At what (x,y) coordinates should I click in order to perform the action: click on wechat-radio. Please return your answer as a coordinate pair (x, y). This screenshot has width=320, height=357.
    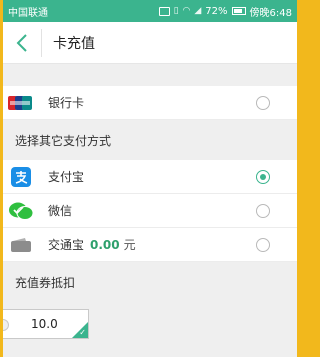
    Looking at the image, I should click on (263, 210).